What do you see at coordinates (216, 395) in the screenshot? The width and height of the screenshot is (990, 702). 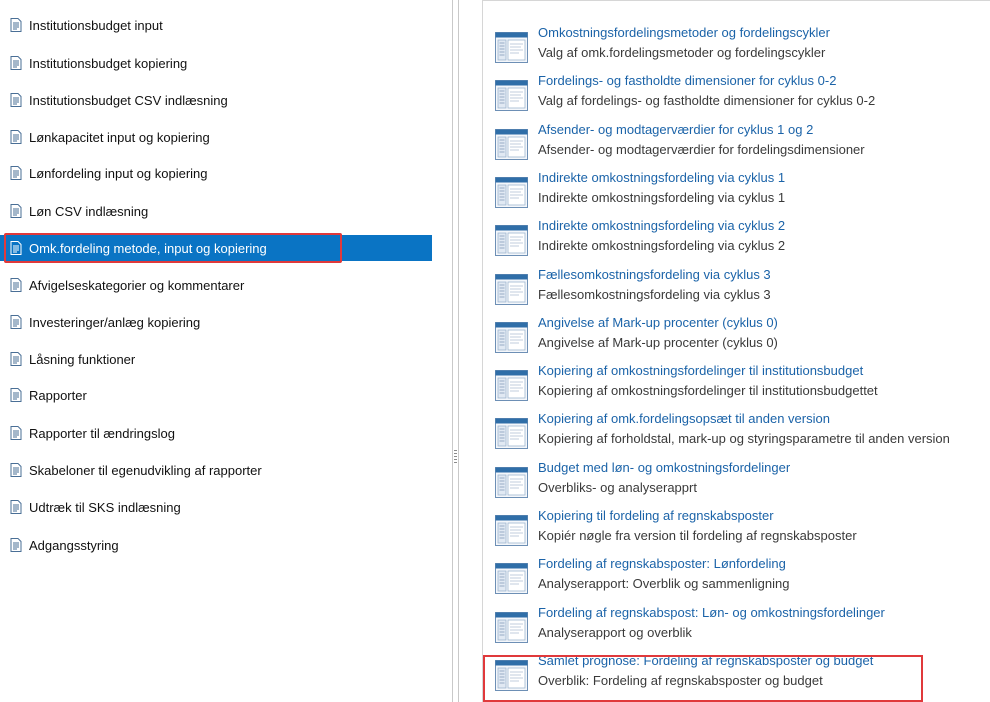 I see `nav-item: Rapporter` at bounding box center [216, 395].